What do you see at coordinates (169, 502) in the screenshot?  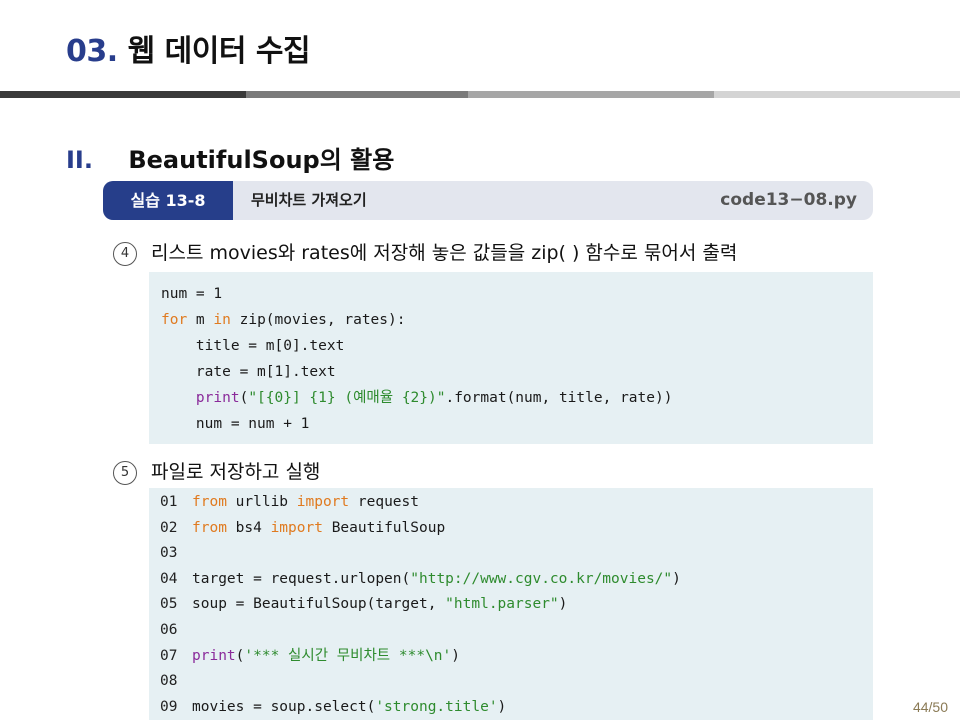 I see `line-number: 01` at bounding box center [169, 502].